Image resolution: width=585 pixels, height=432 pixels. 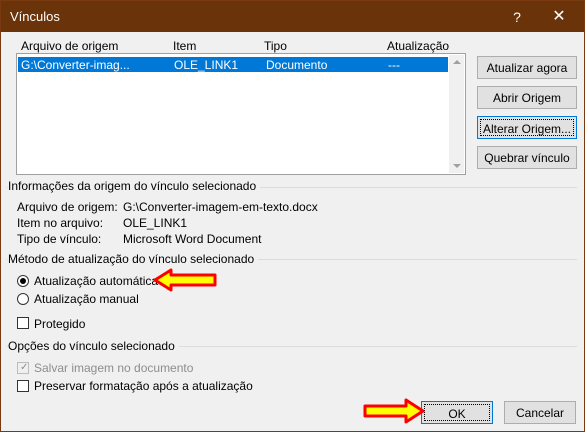 What do you see at coordinates (192, 239) in the screenshot?
I see `link-type-value: Microsoft Word Document` at bounding box center [192, 239].